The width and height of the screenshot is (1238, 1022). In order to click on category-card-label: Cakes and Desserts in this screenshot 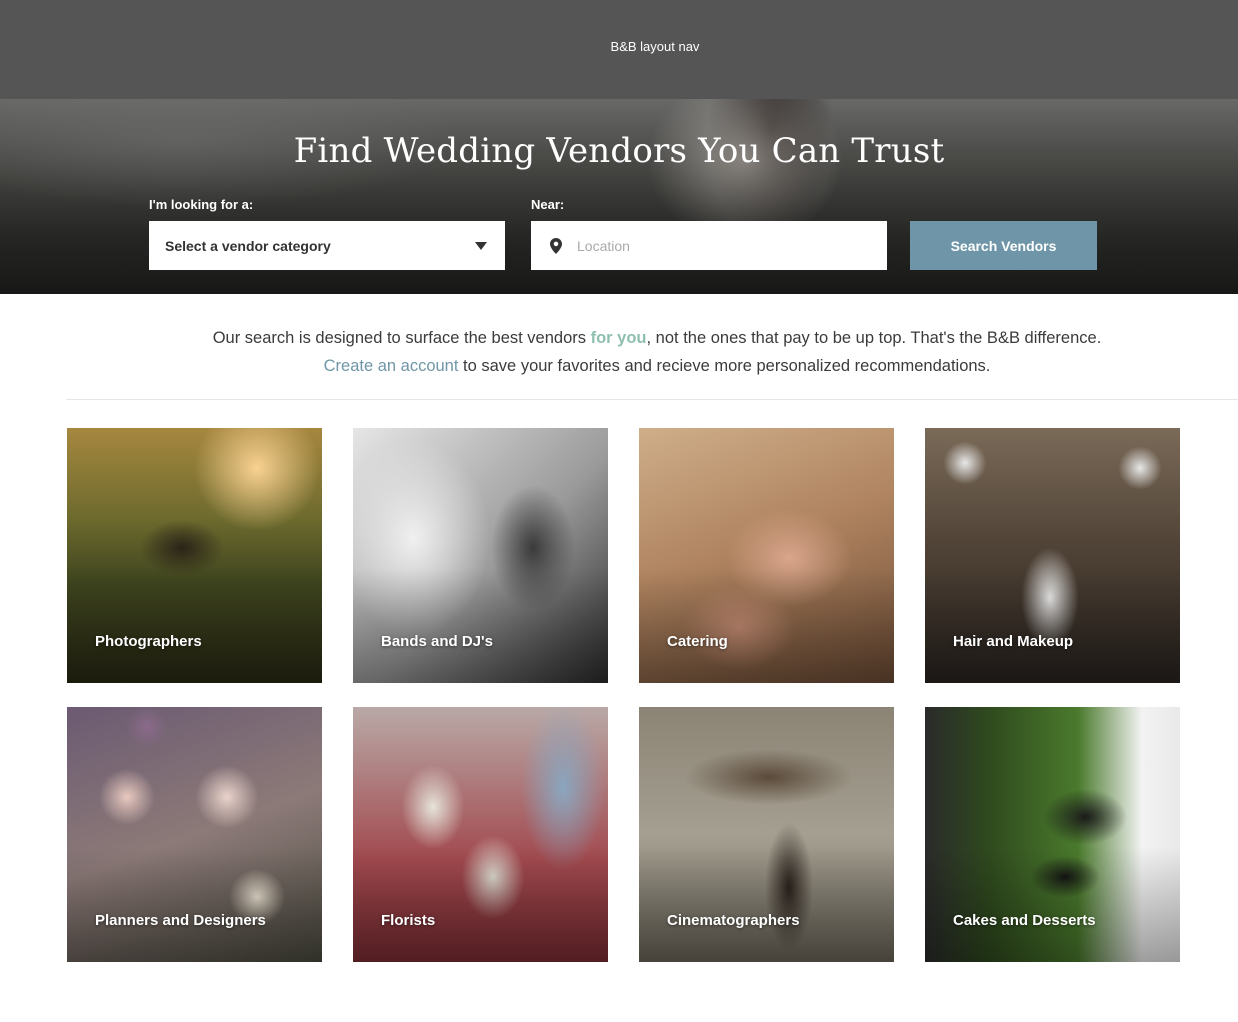, I will do `click(1024, 920)`.